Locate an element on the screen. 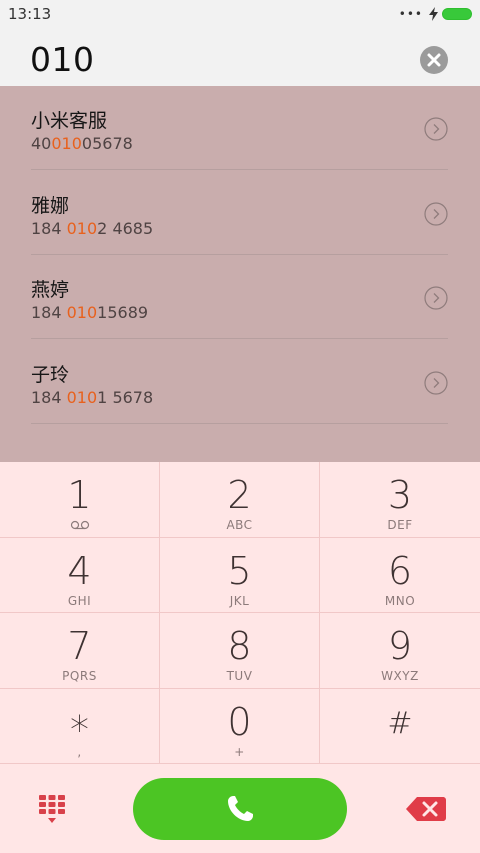  key-digit: 8 is located at coordinates (239, 646).